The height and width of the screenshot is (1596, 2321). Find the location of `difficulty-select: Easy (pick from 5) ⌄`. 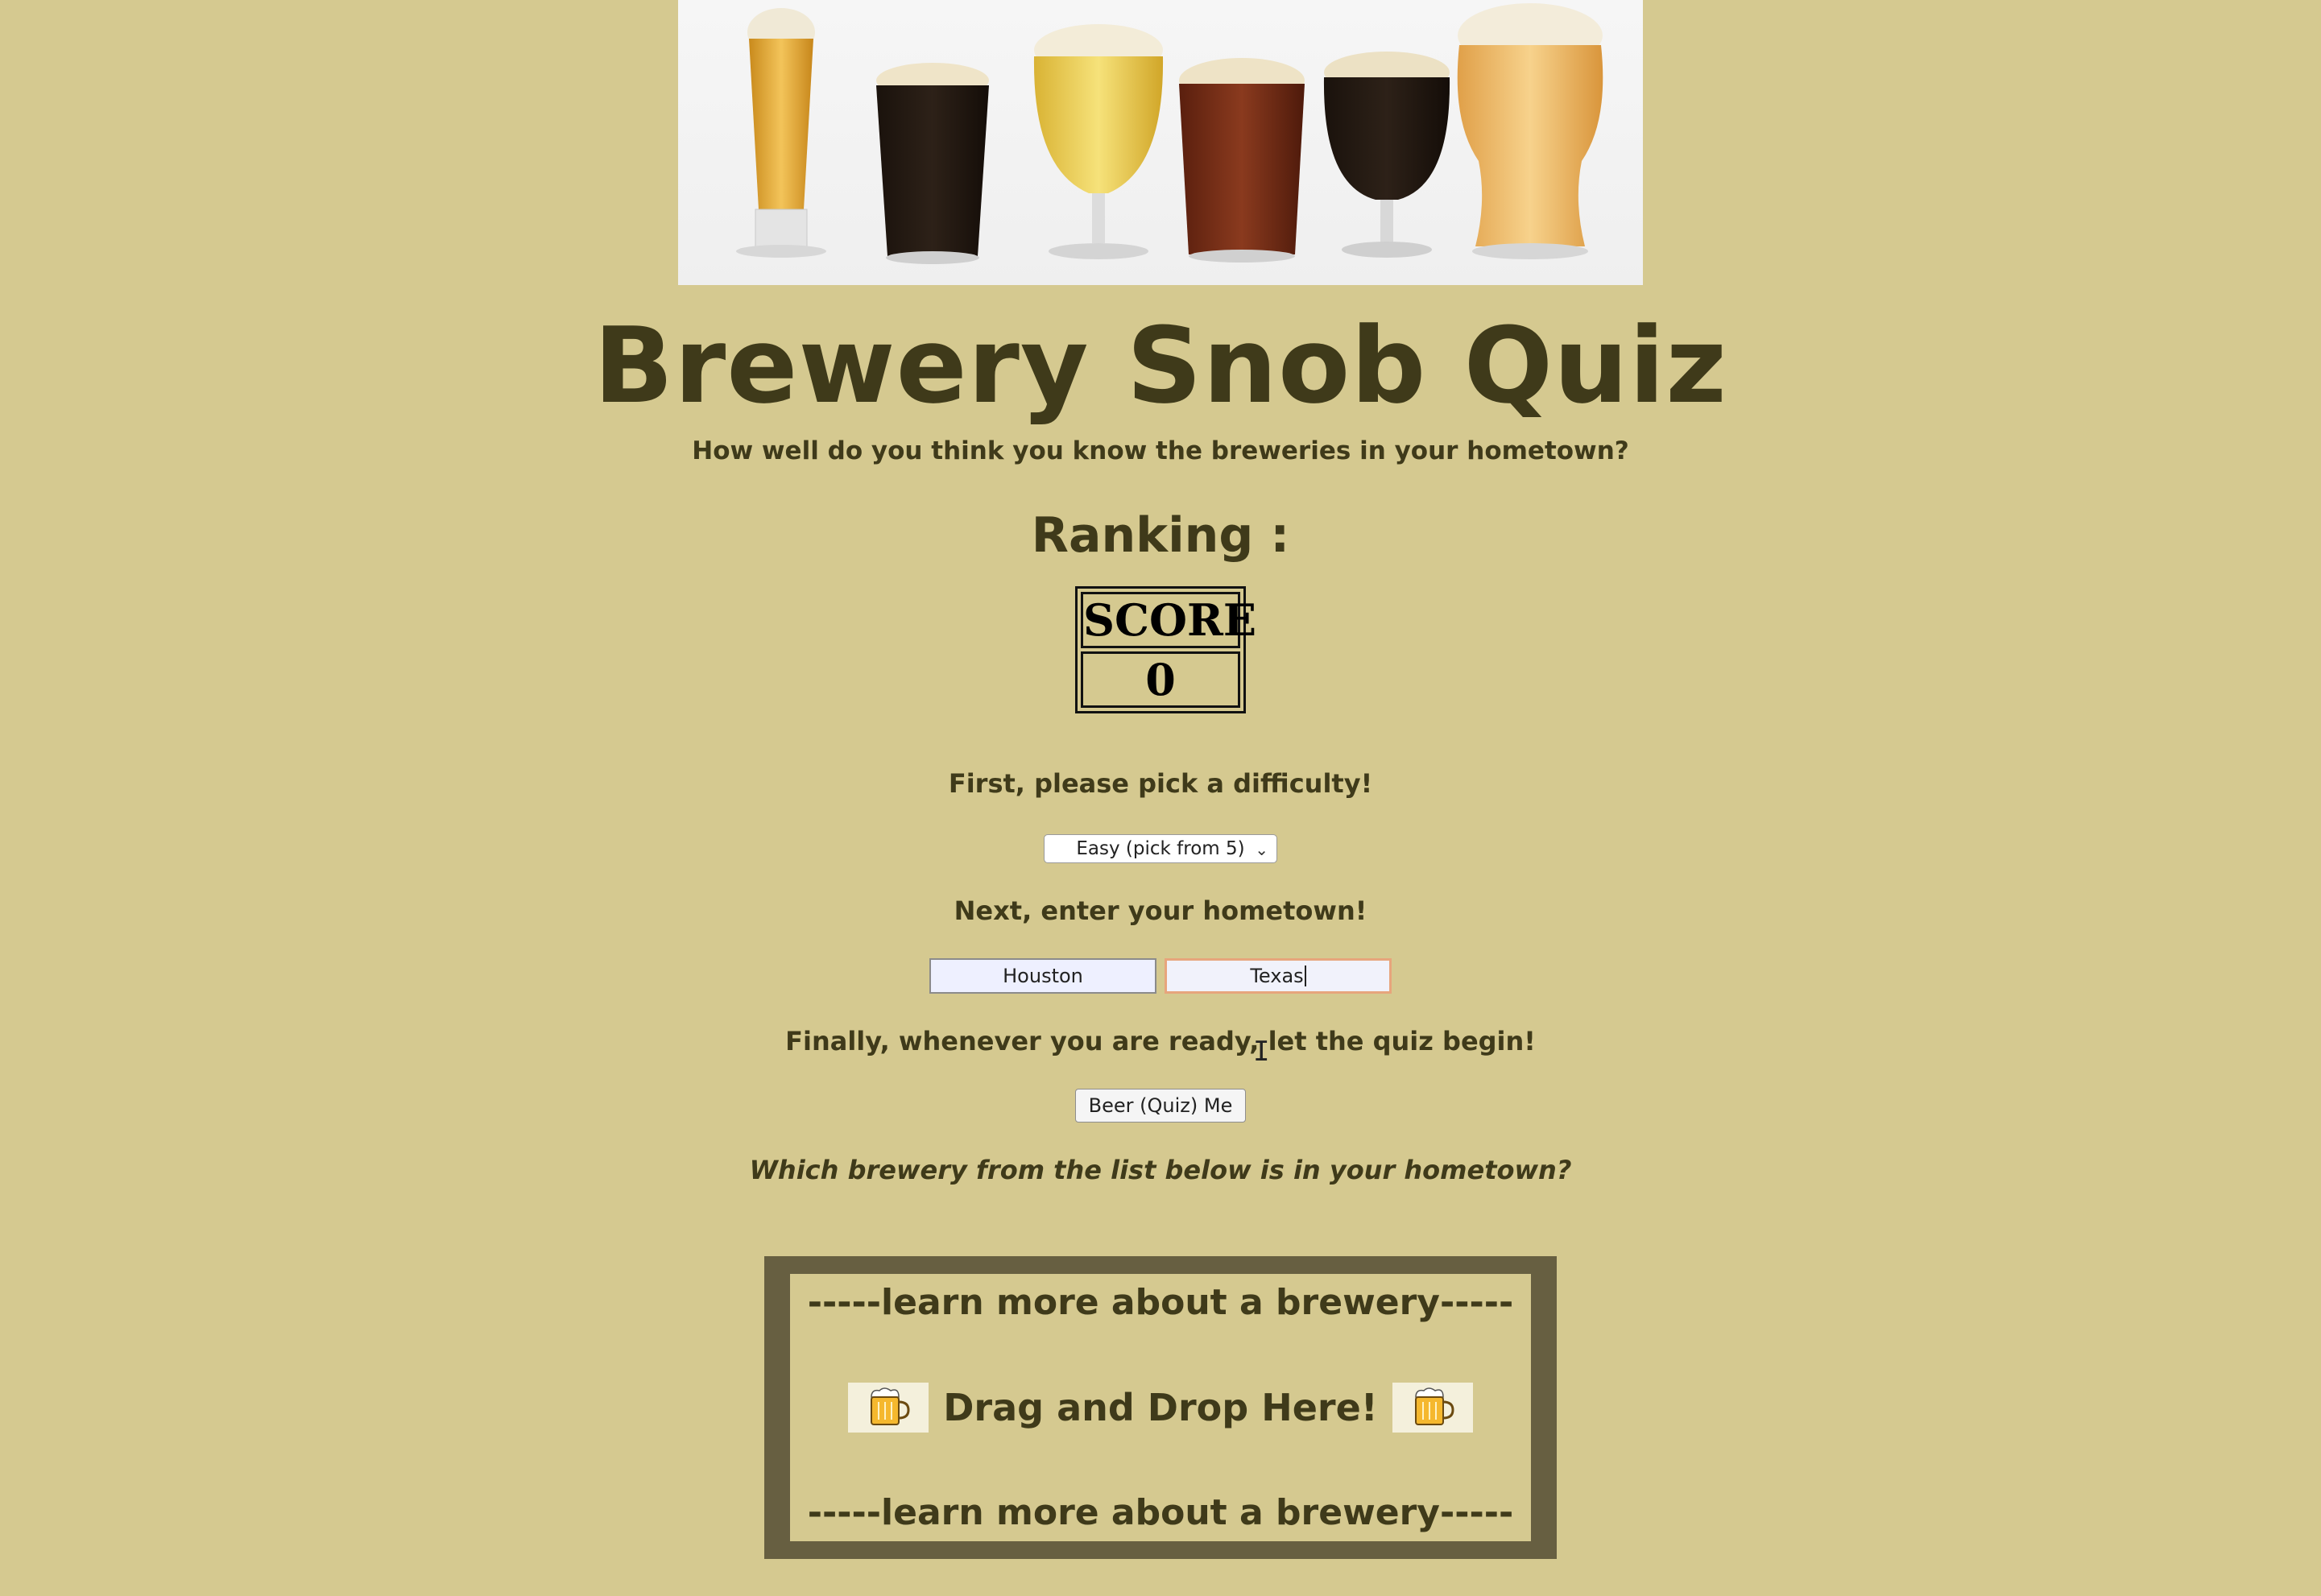

difficulty-select: Easy (pick from 5) ⌄ is located at coordinates (1160, 849).